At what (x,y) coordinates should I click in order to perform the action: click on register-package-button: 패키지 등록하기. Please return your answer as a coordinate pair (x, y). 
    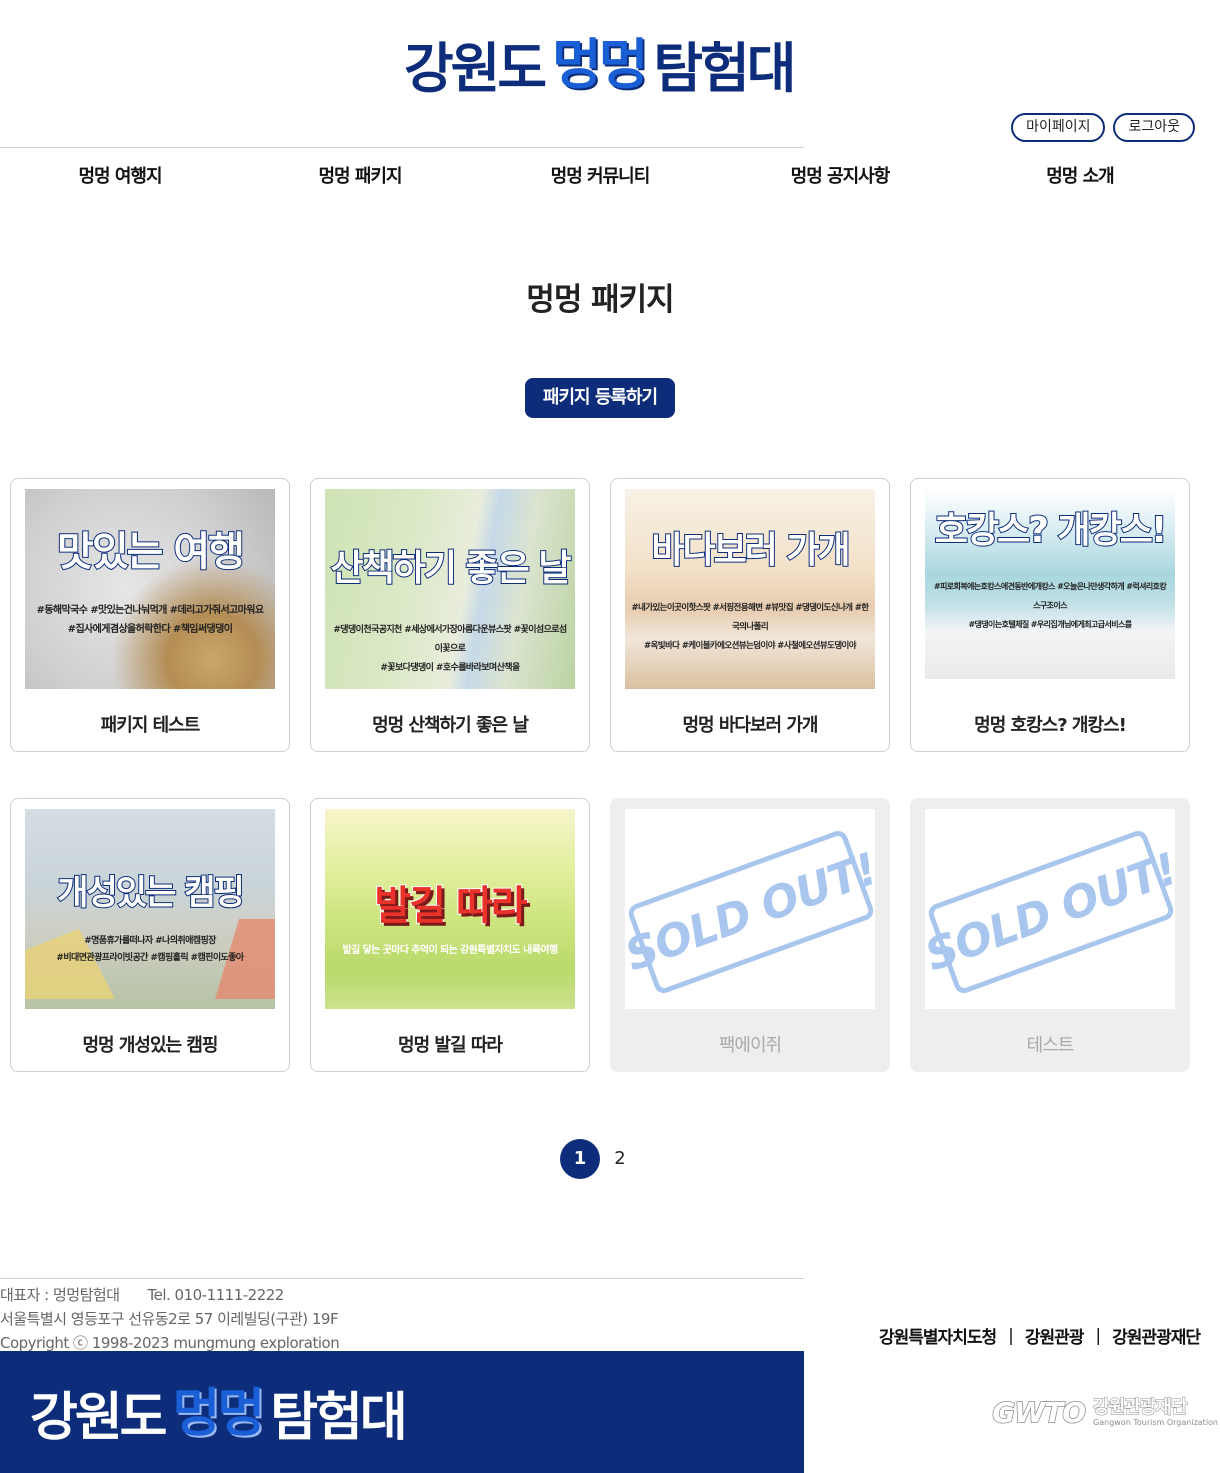
    Looking at the image, I should click on (600, 398).